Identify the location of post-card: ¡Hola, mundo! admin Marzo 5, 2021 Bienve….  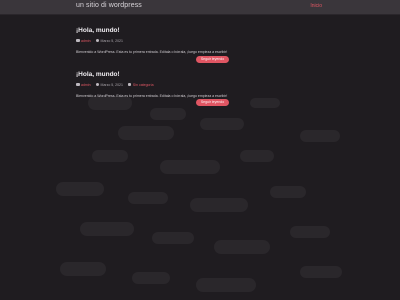
(152, 46).